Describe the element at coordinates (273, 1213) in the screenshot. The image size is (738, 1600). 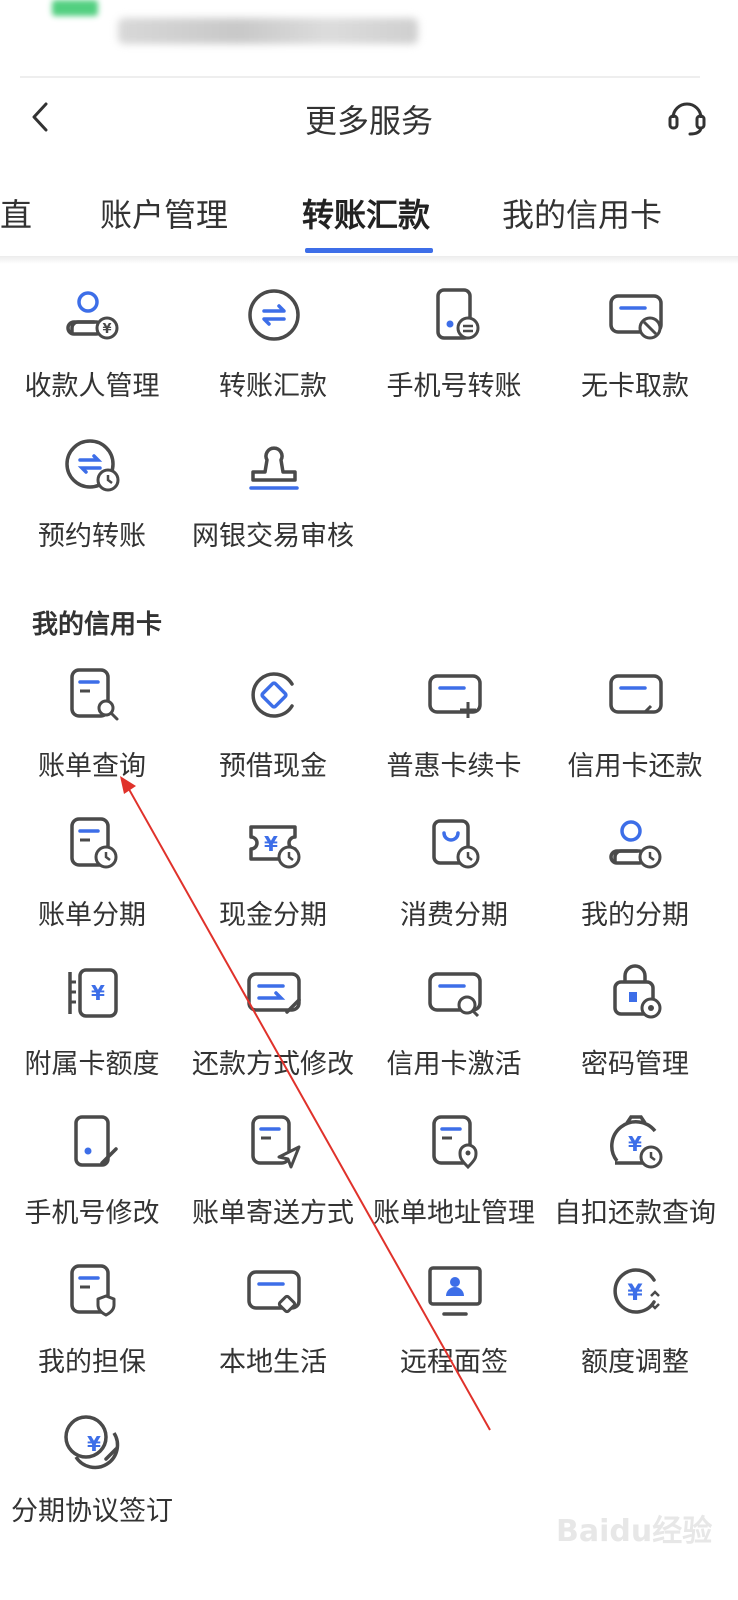
I see `credit-item-label: 账单寄送方式` at that location.